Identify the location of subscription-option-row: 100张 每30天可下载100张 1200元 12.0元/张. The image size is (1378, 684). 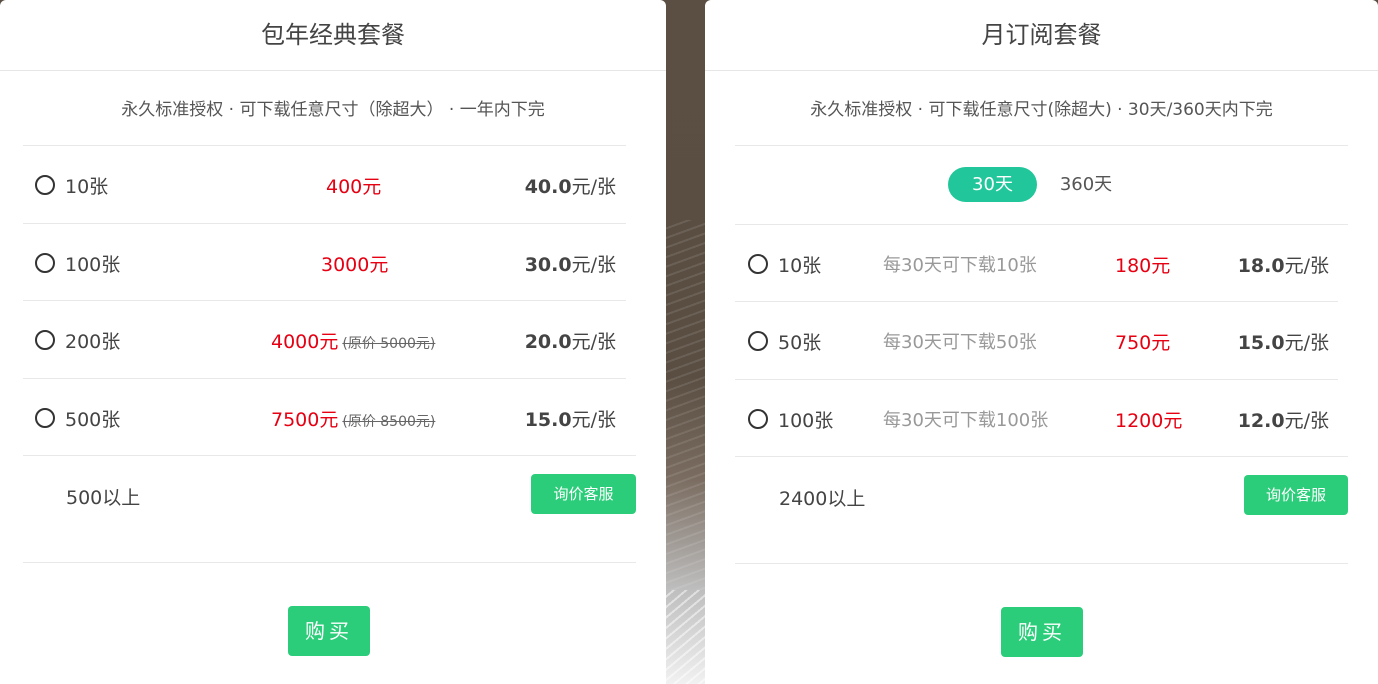
(1032, 419).